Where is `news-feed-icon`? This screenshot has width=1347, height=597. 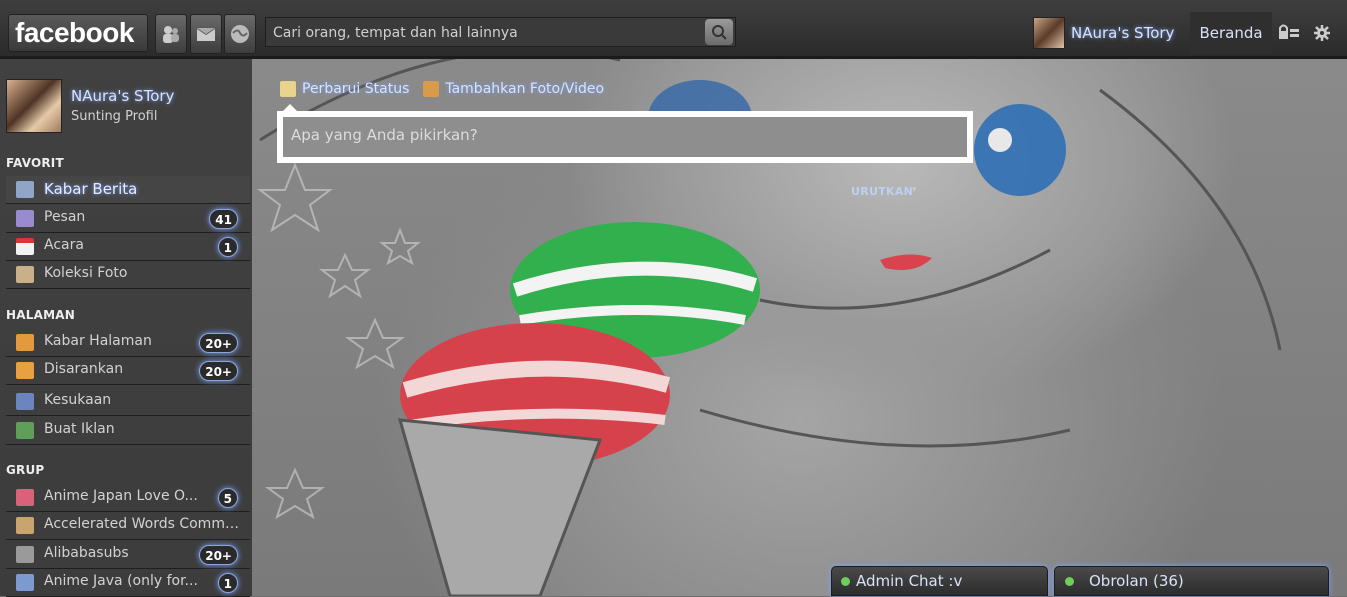
news-feed-icon is located at coordinates (25, 189).